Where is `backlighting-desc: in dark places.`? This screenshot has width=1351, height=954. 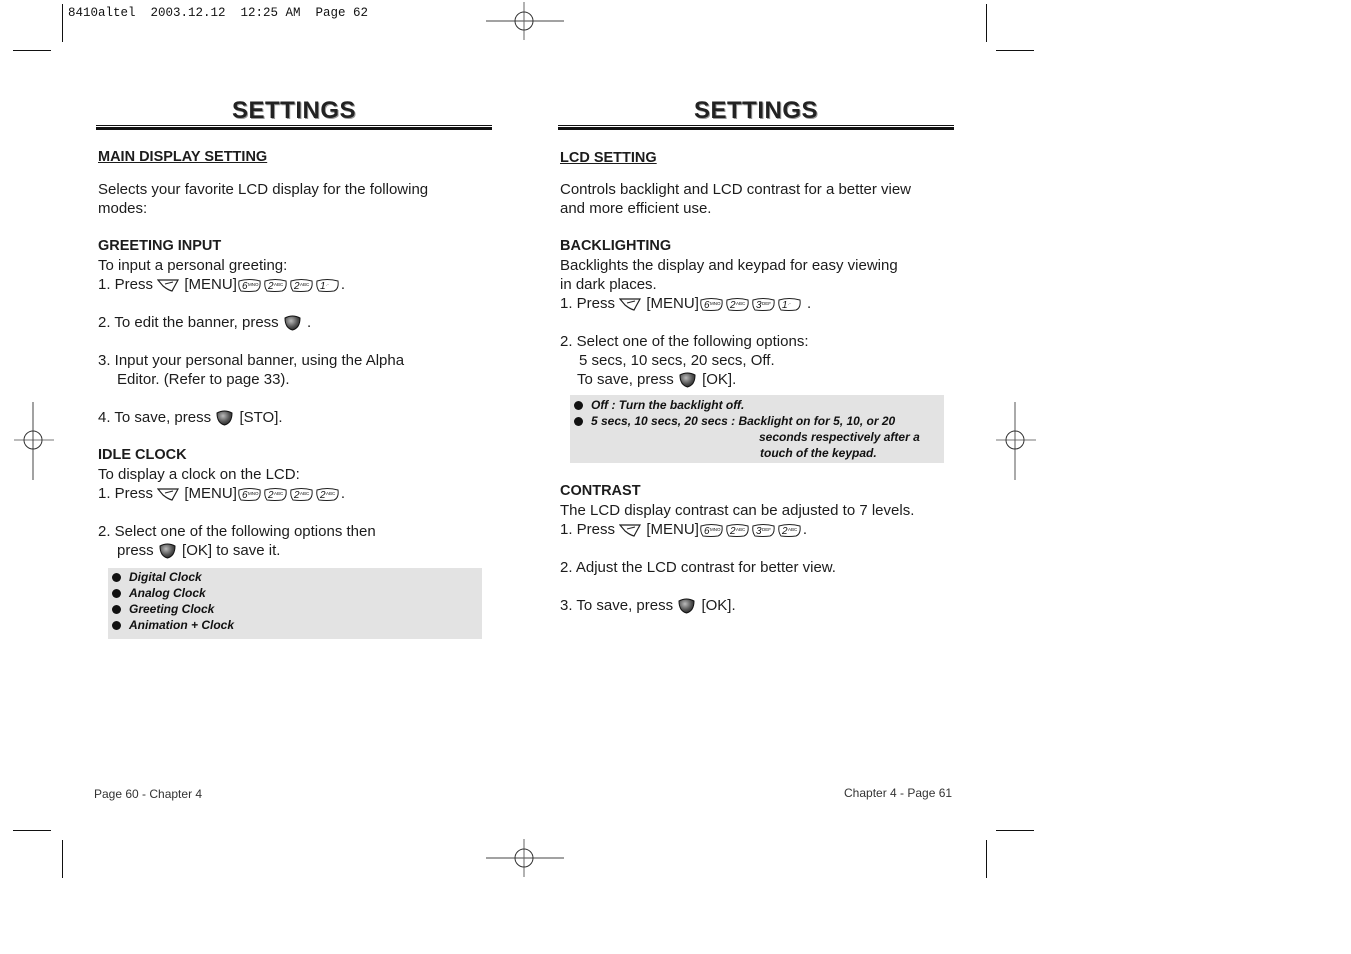
backlighting-desc: in dark places. is located at coordinates (608, 284).